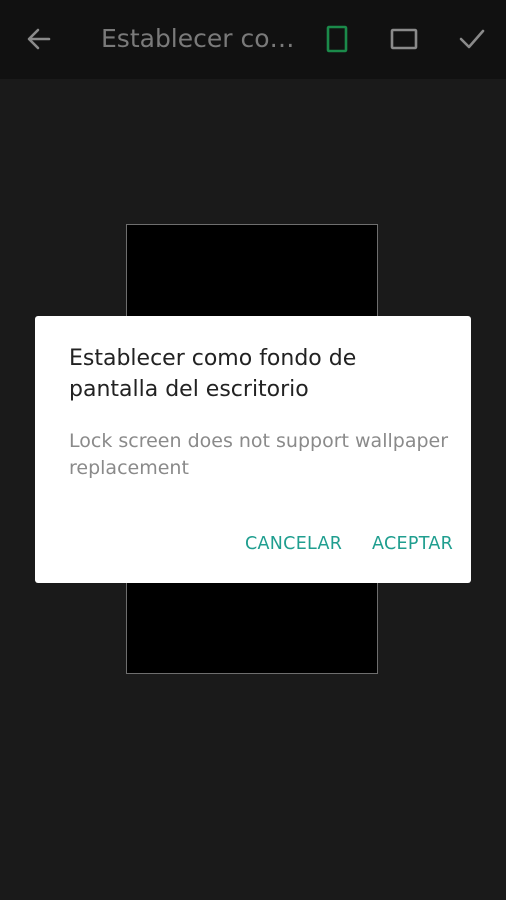 This screenshot has height=900, width=506. I want to click on portrait-orientation-button, so click(337, 39).